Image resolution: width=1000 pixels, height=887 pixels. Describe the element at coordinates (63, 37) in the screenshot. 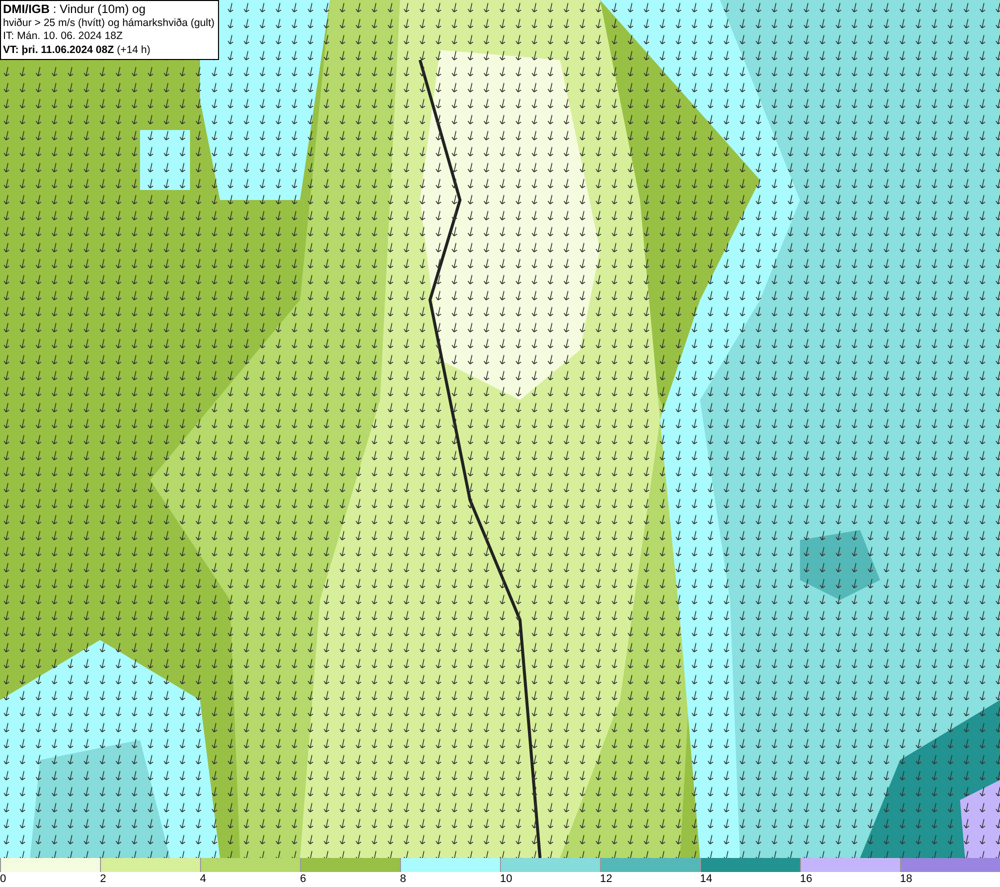

I see `title-line: IT: Mán. 10. 06. 2024 18Z` at that location.